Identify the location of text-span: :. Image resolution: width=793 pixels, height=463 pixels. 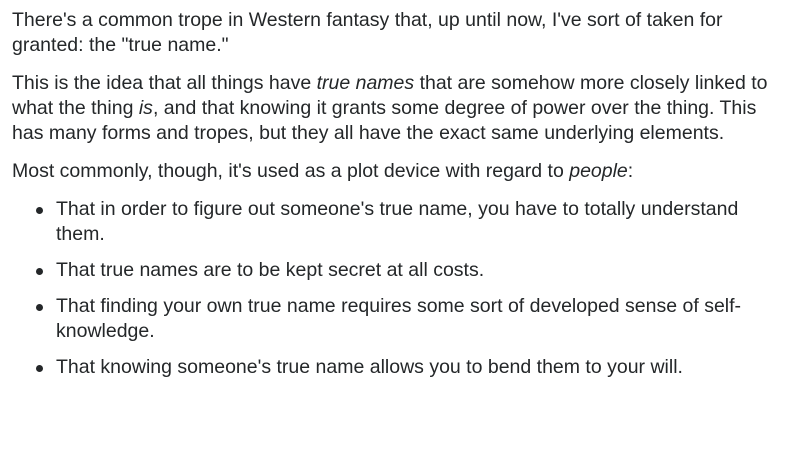
(630, 171).